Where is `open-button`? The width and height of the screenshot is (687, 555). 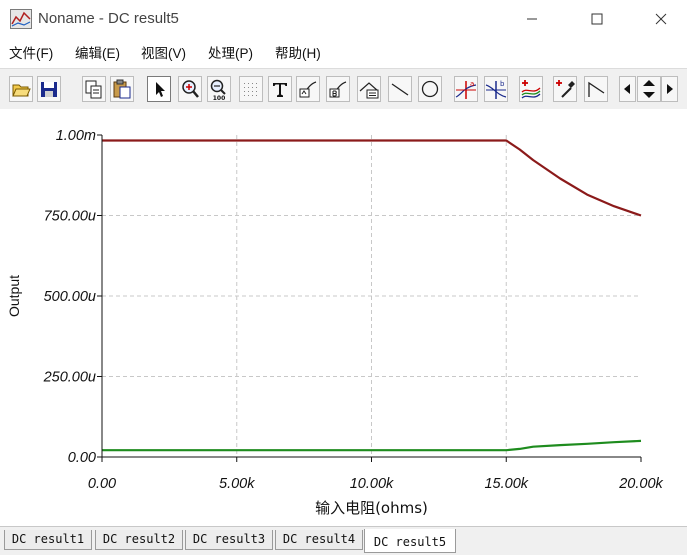 open-button is located at coordinates (21, 89).